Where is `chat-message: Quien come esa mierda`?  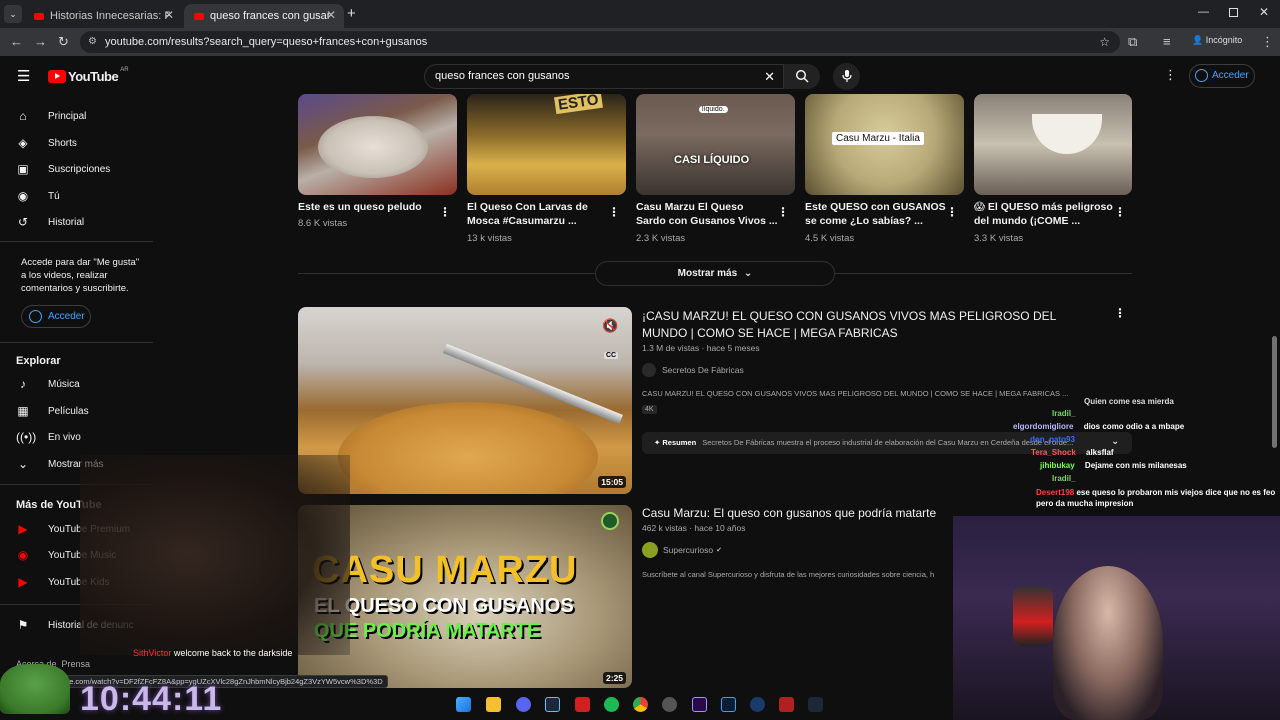 chat-message: Quien come esa mierda is located at coordinates (1129, 401).